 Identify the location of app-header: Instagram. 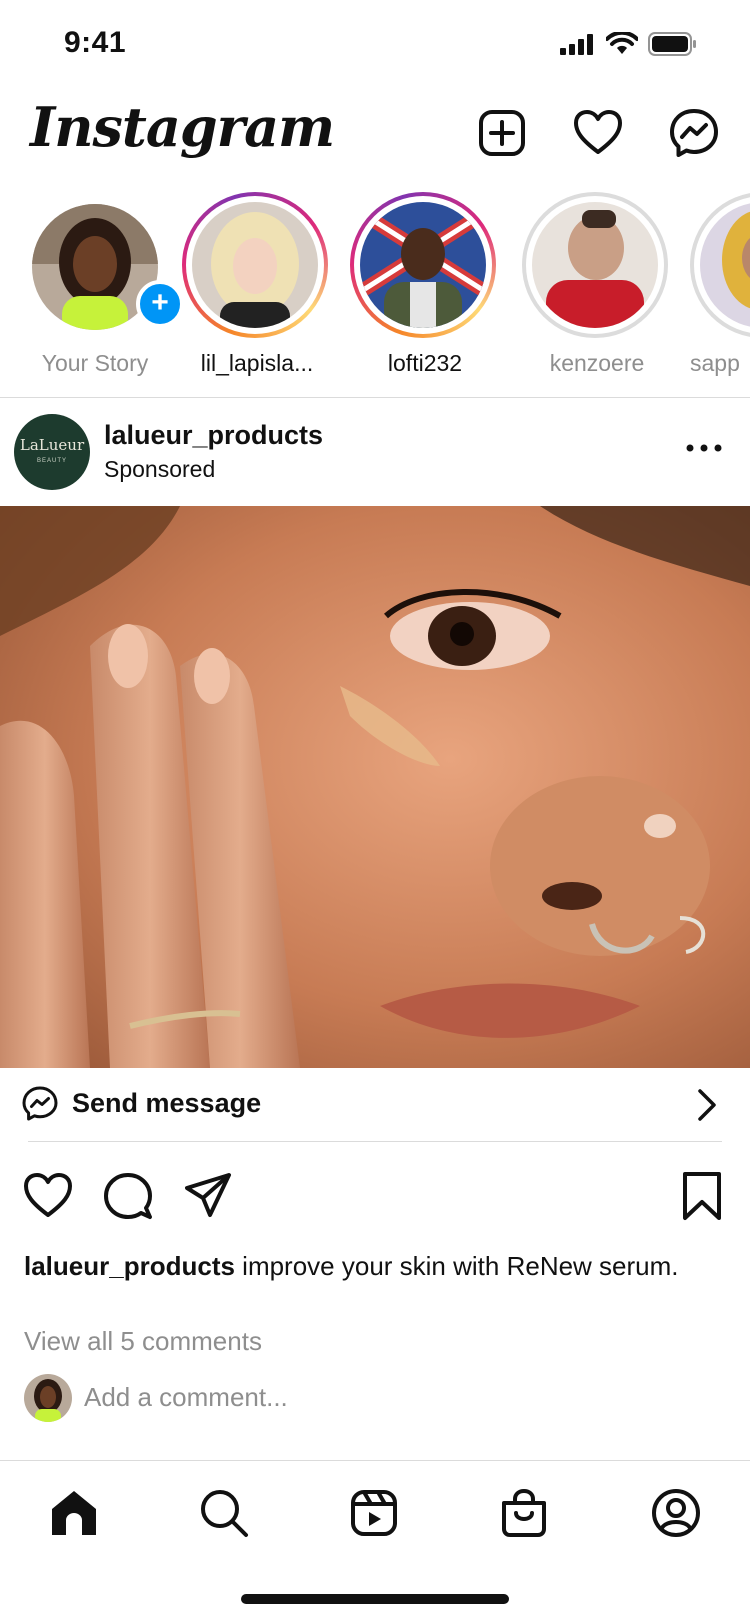
(375, 135).